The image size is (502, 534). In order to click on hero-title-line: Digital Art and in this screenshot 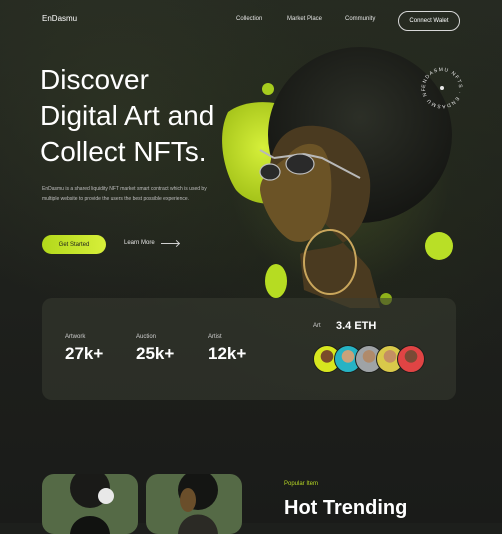, I will do `click(127, 115)`.